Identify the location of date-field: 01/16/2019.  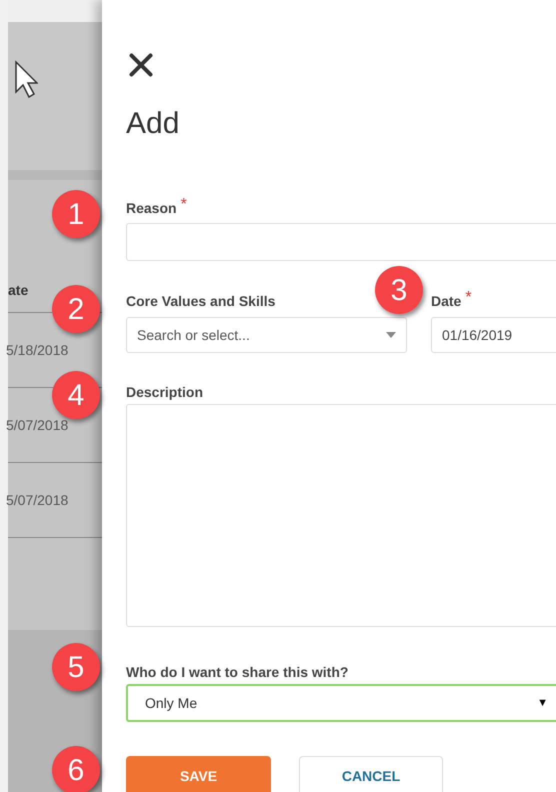
(493, 335).